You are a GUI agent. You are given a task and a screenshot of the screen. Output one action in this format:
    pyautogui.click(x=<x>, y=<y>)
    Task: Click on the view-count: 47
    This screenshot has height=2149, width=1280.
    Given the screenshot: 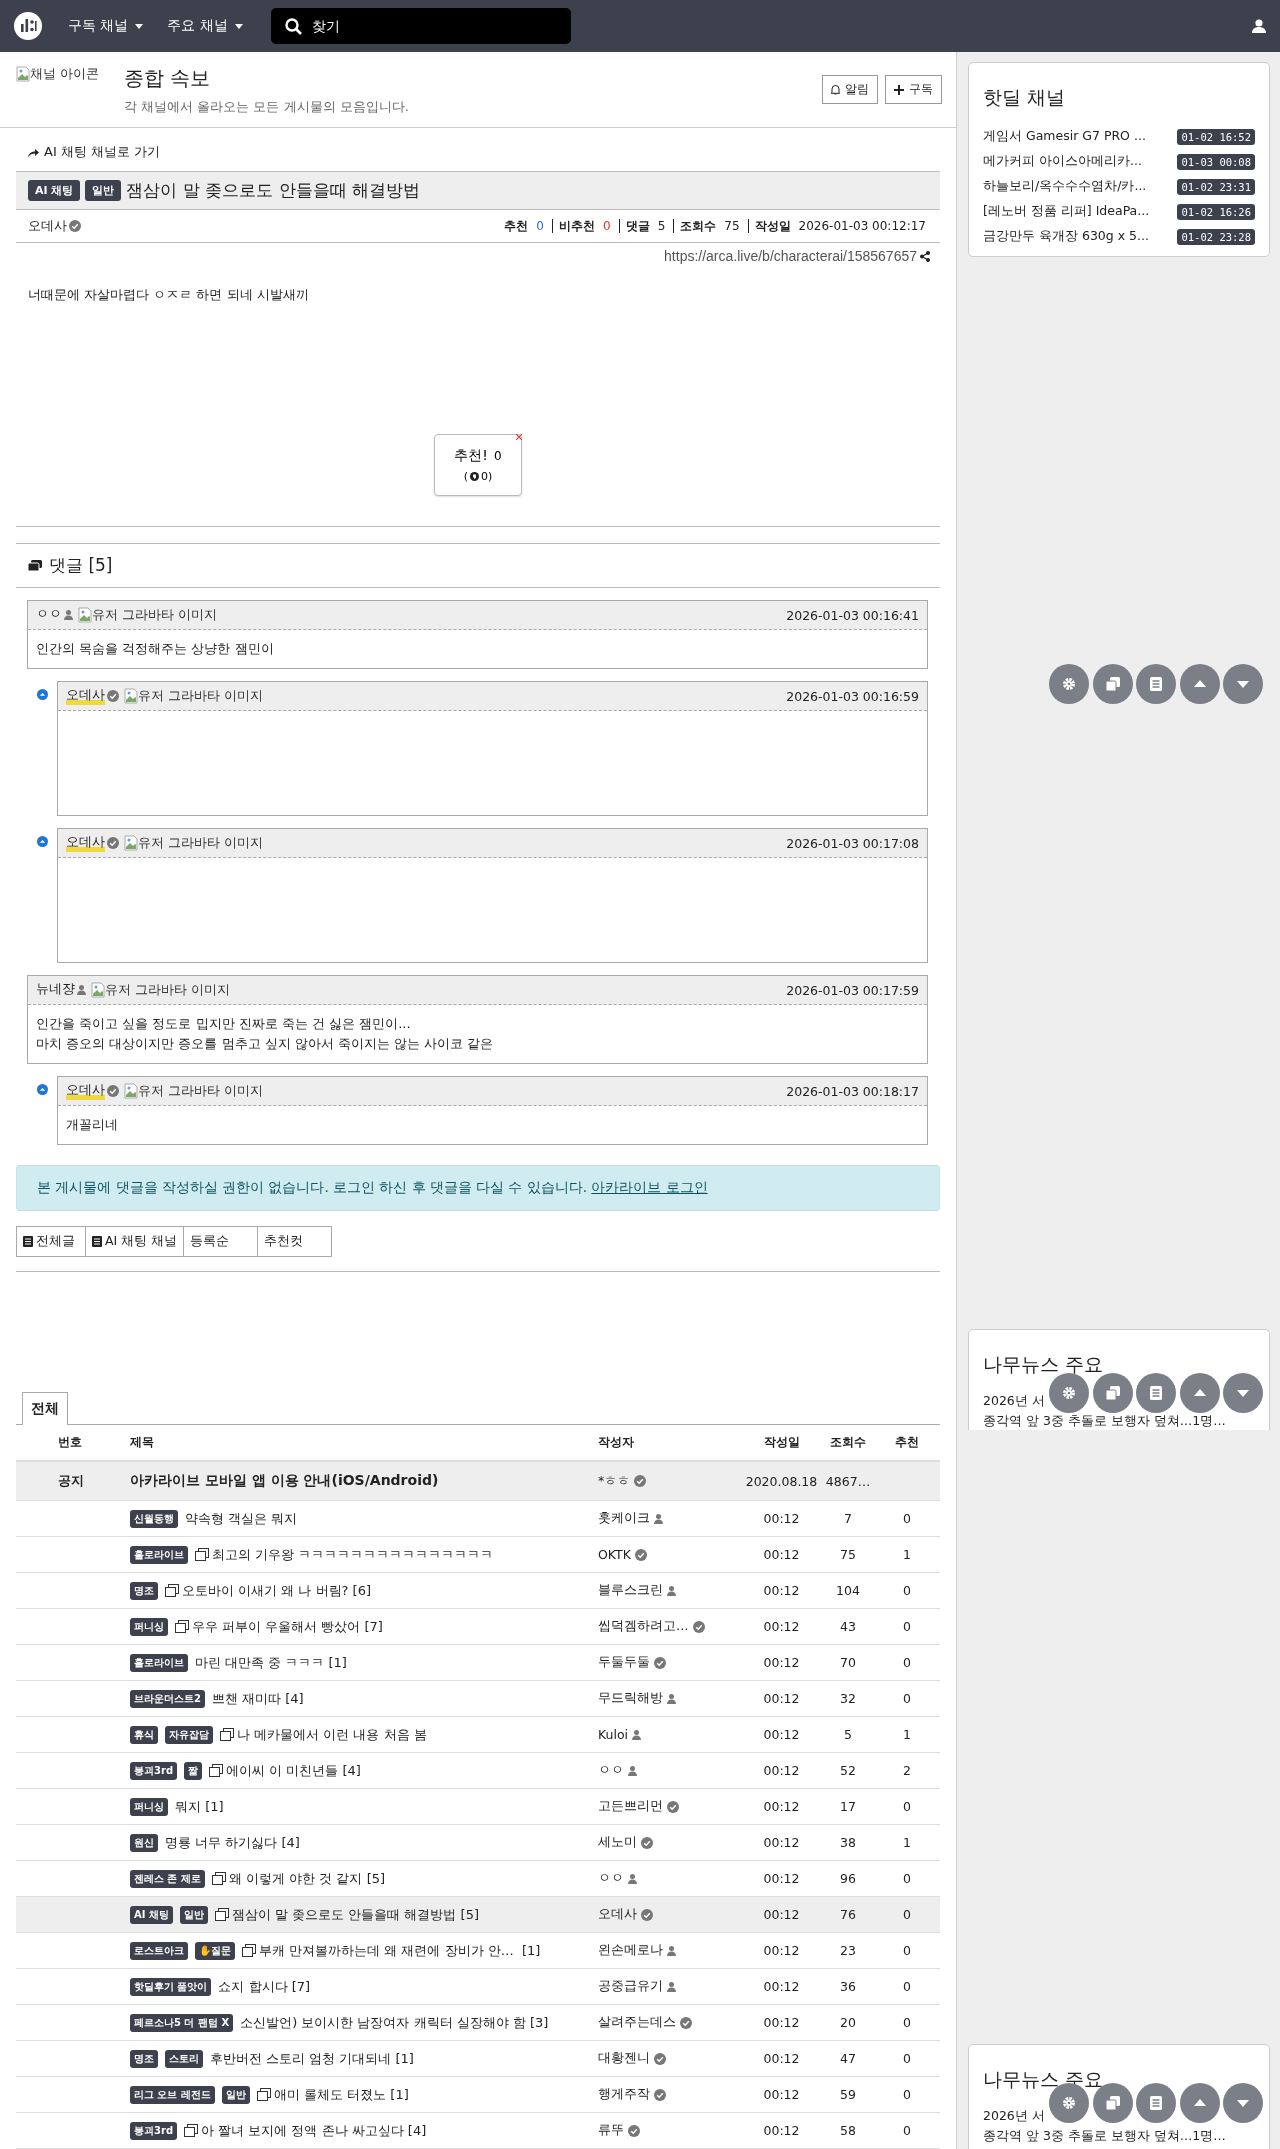 What is the action you would take?
    pyautogui.click(x=848, y=2058)
    